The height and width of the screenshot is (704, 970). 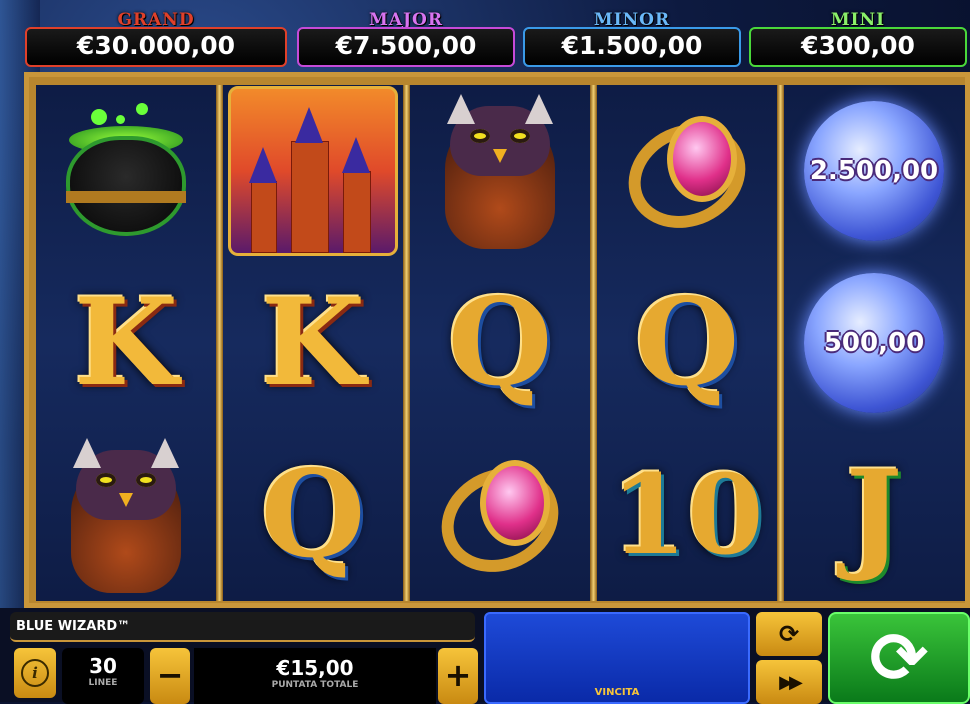 I want to click on reel-4: Q 10, so click(x=687, y=343).